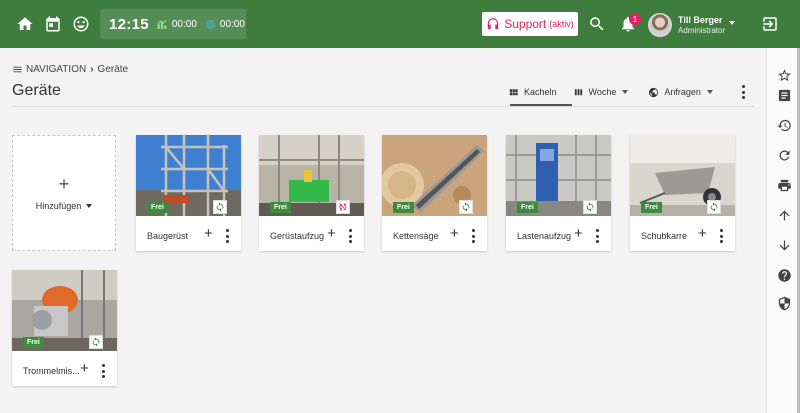 This screenshot has height=413, width=800. I want to click on headset-icon, so click(493, 24).